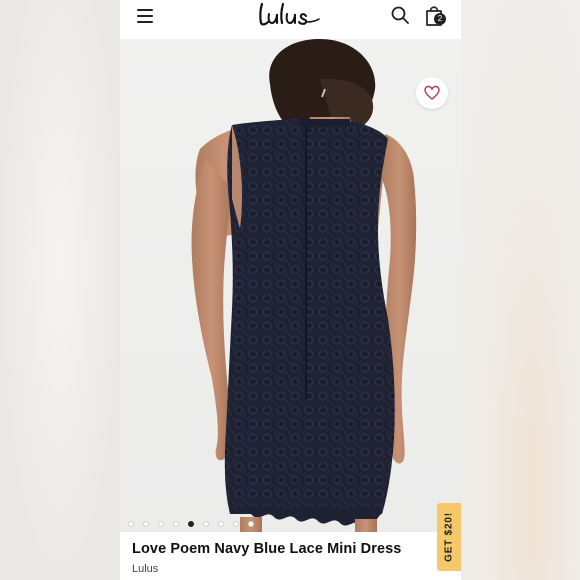  What do you see at coordinates (440, 19) in the screenshot?
I see `cart-count-badge: 2` at bounding box center [440, 19].